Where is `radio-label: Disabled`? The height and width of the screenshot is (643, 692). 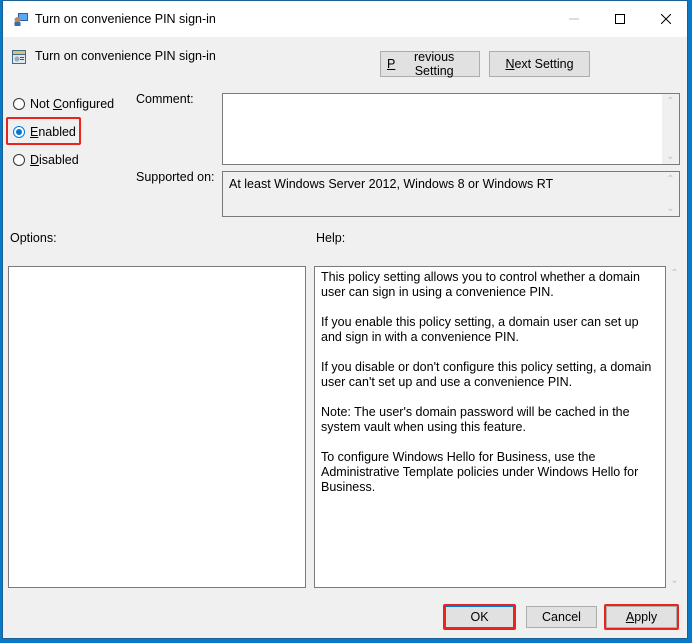
radio-label: Disabled is located at coordinates (54, 160).